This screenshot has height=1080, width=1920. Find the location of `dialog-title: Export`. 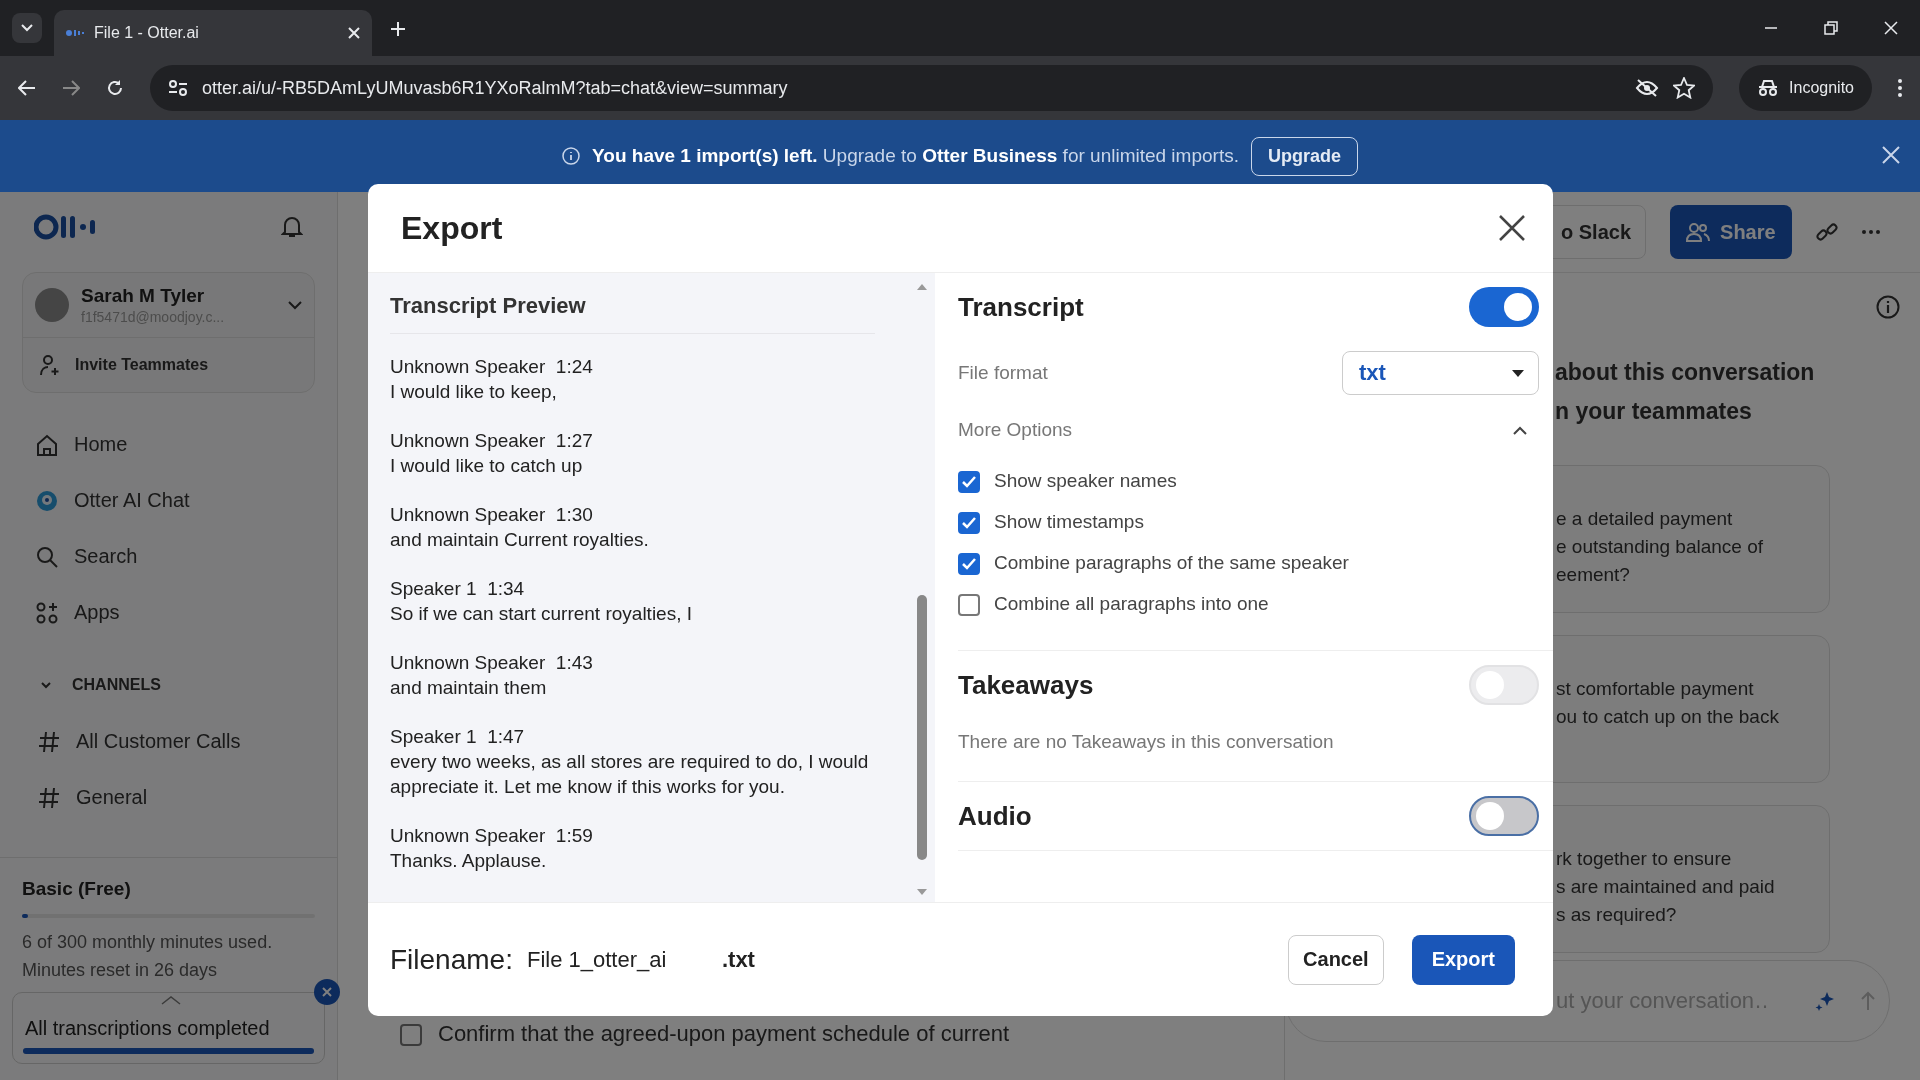

dialog-title: Export is located at coordinates (452, 228).